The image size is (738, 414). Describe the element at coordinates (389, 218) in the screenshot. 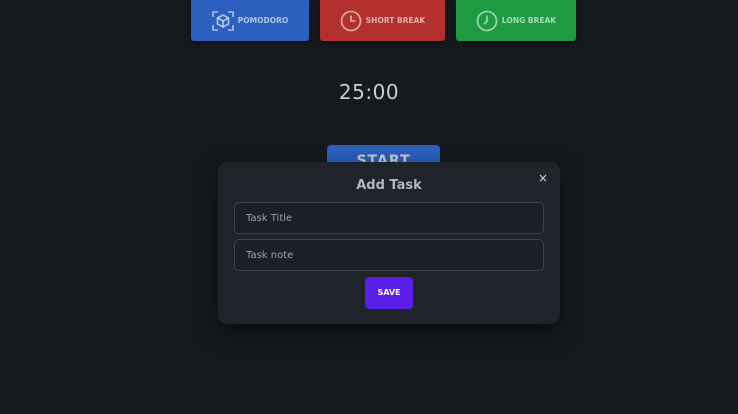

I see `task-title-input` at that location.